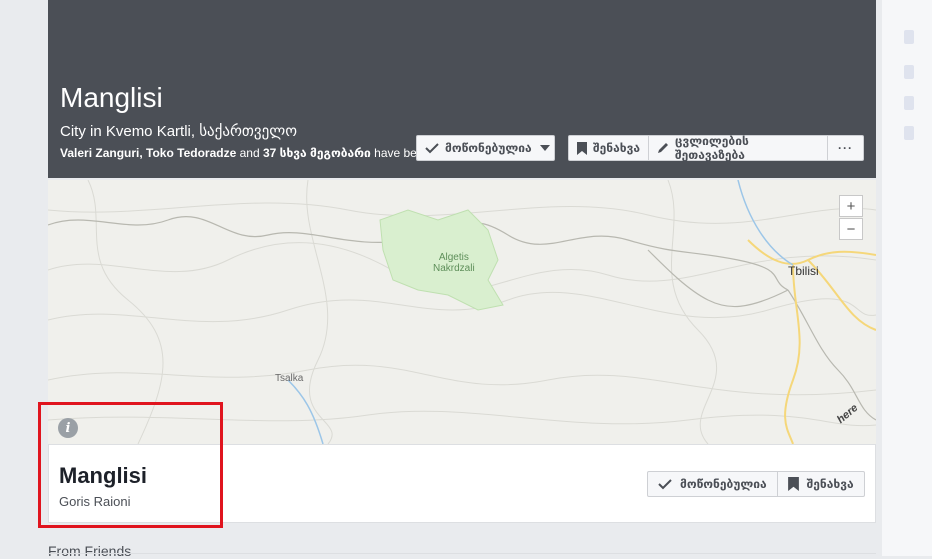 The width and height of the screenshot is (932, 559). I want to click on page-title: Manglisi, so click(111, 97).